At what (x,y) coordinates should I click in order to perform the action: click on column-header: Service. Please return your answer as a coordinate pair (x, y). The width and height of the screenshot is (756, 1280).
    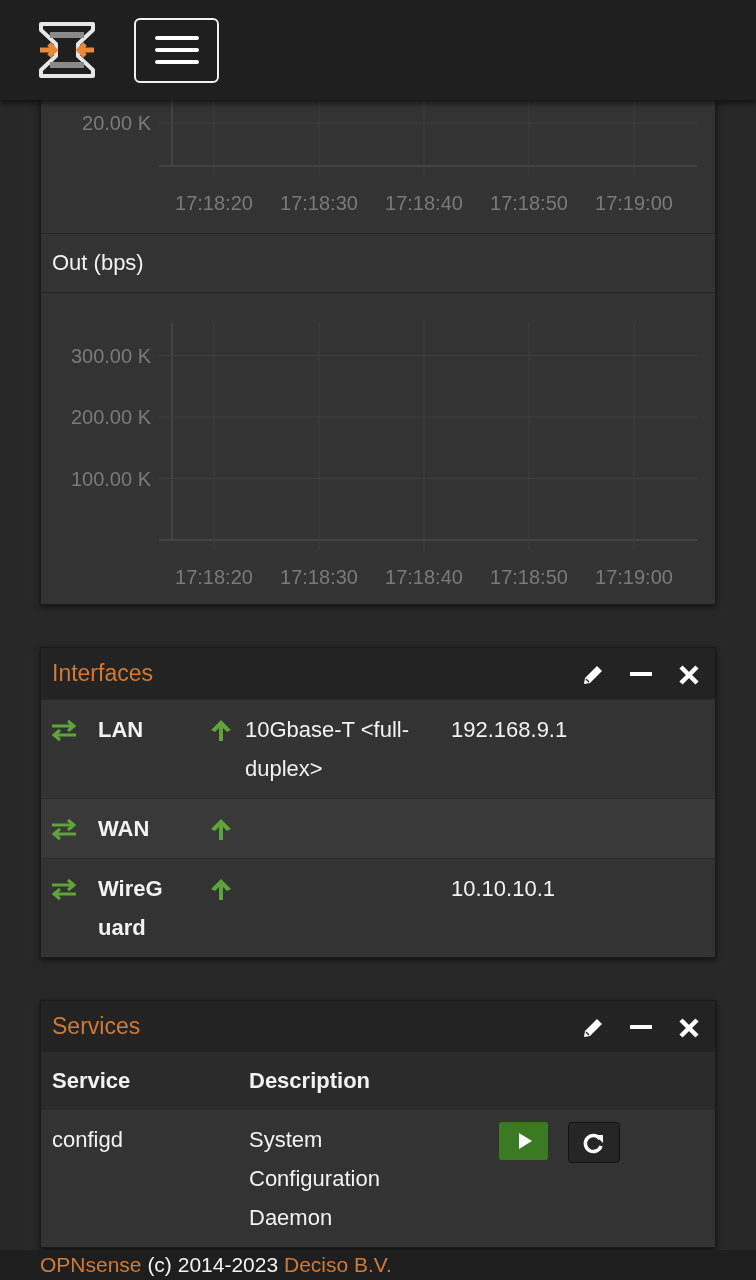
    Looking at the image, I should click on (91, 1081).